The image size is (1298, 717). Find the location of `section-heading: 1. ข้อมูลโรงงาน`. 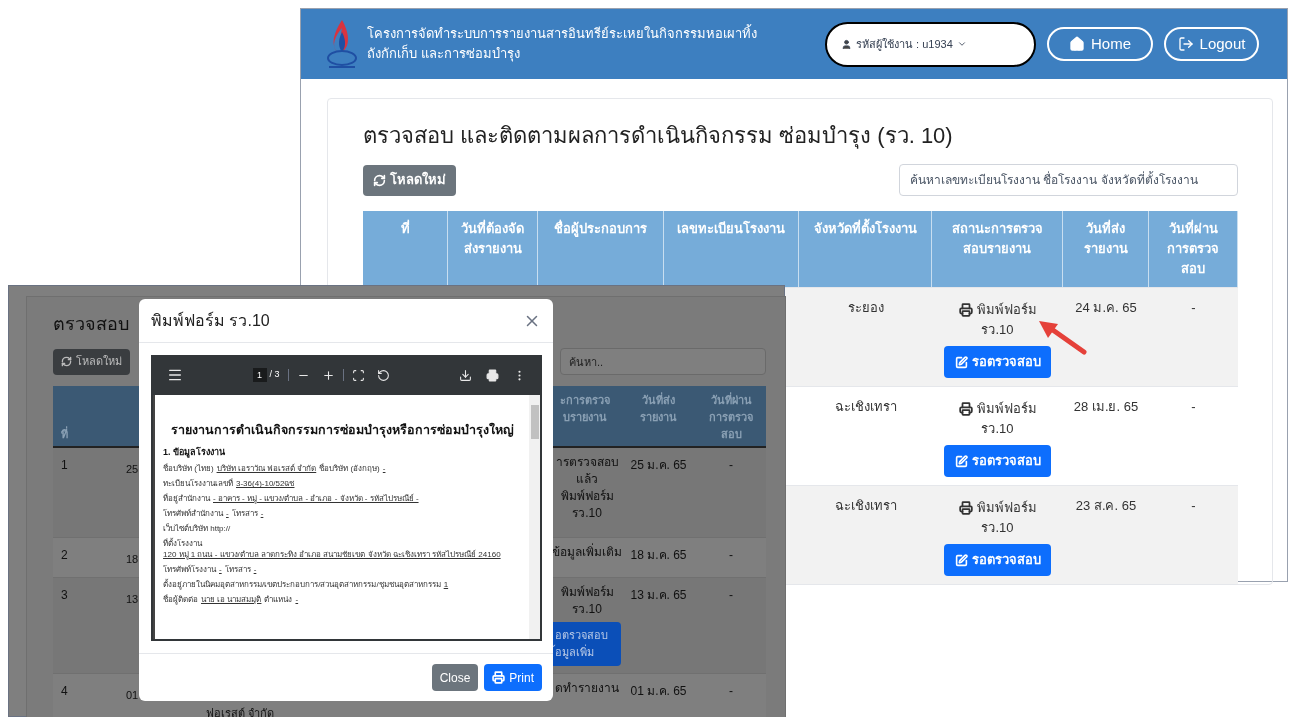

section-heading: 1. ข้อมูลโรงงาน is located at coordinates (194, 452).